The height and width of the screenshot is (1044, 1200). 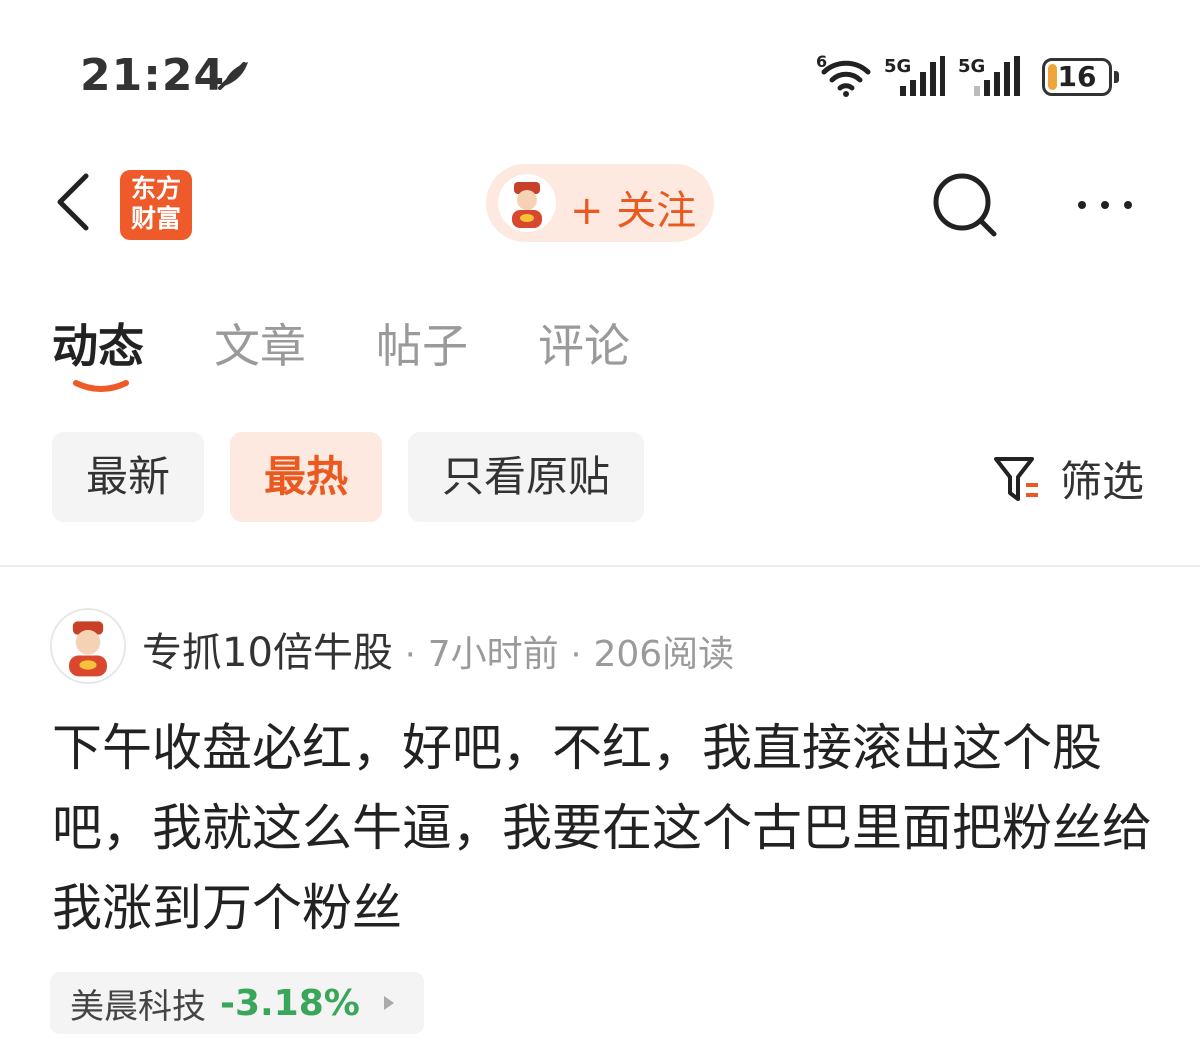 I want to click on section-divider, so click(x=600, y=566).